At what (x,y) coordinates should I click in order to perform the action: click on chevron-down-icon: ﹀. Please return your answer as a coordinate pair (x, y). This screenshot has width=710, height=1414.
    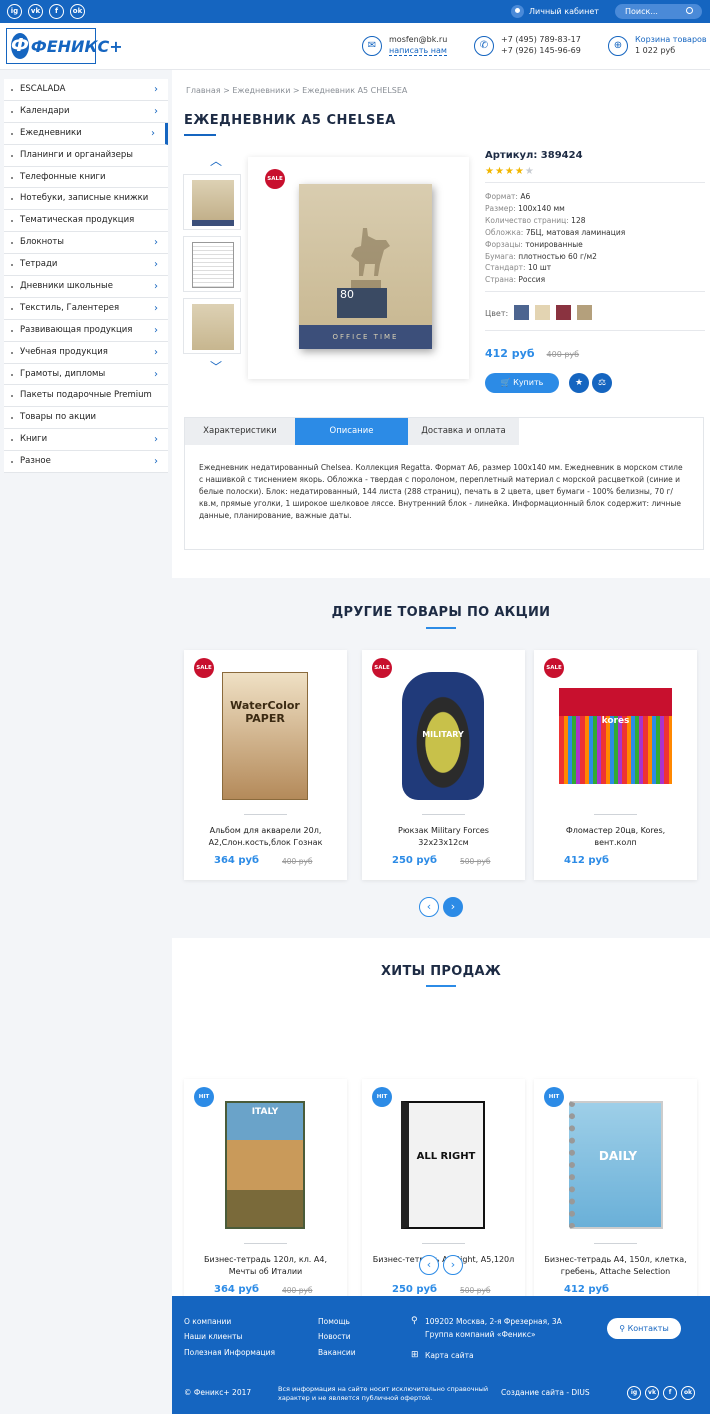
    Looking at the image, I should click on (216, 366).